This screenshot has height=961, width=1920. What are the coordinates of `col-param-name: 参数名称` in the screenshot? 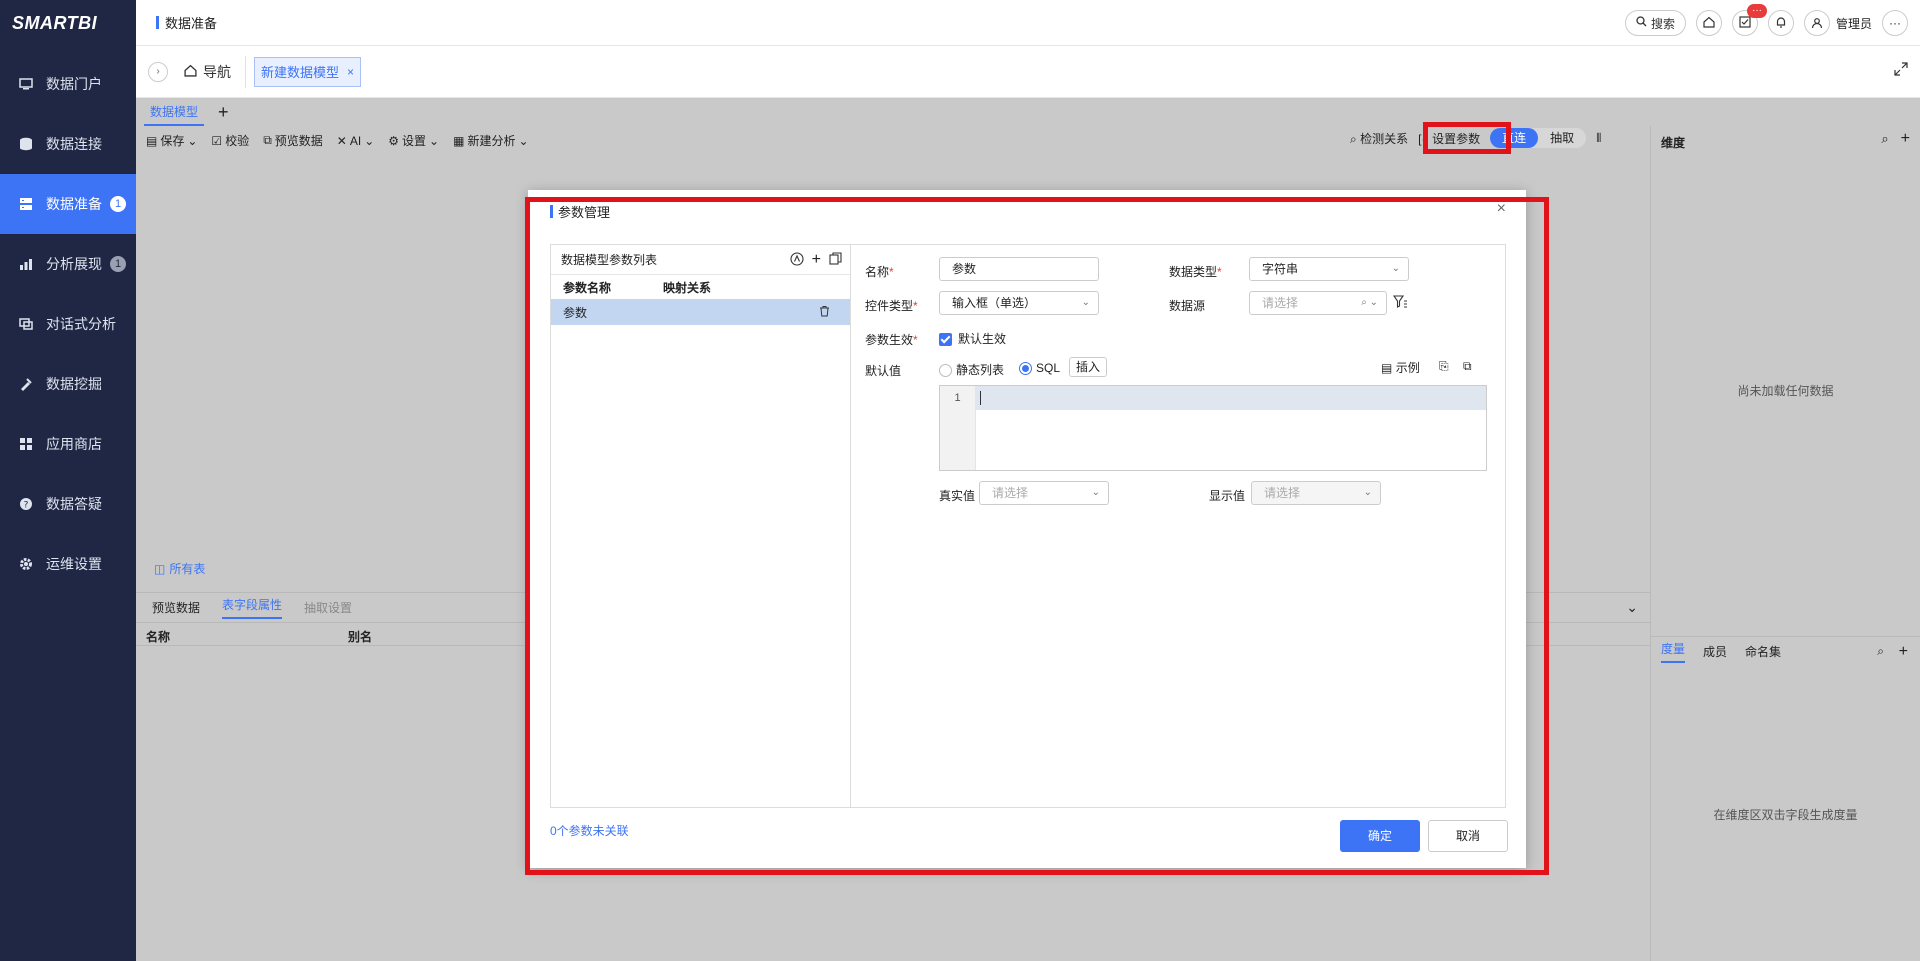 It's located at (587, 287).